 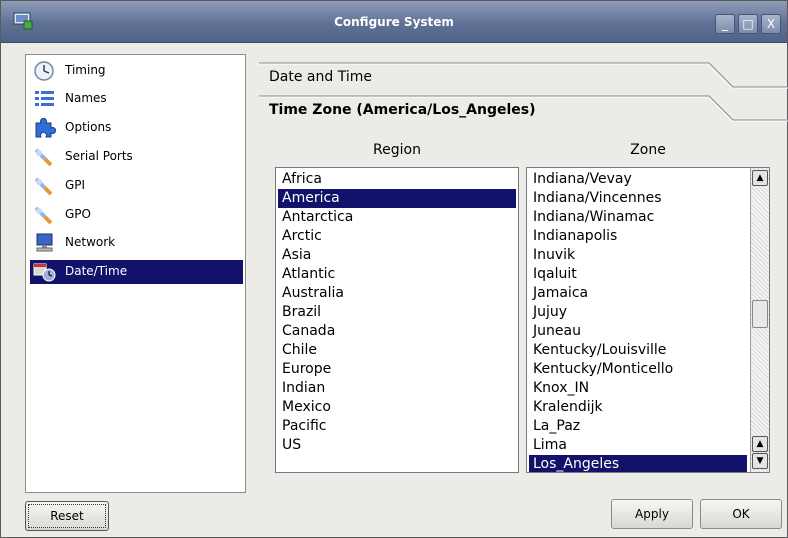 What do you see at coordinates (741, 514) in the screenshot?
I see `ok-button: OK` at bounding box center [741, 514].